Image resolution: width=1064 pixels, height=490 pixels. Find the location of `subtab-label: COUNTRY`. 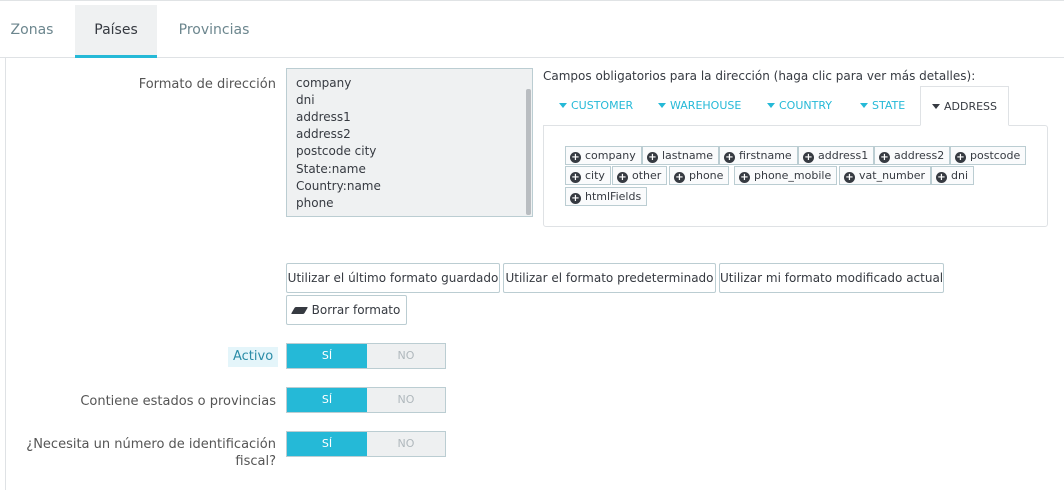

subtab-label: COUNTRY is located at coordinates (805, 105).